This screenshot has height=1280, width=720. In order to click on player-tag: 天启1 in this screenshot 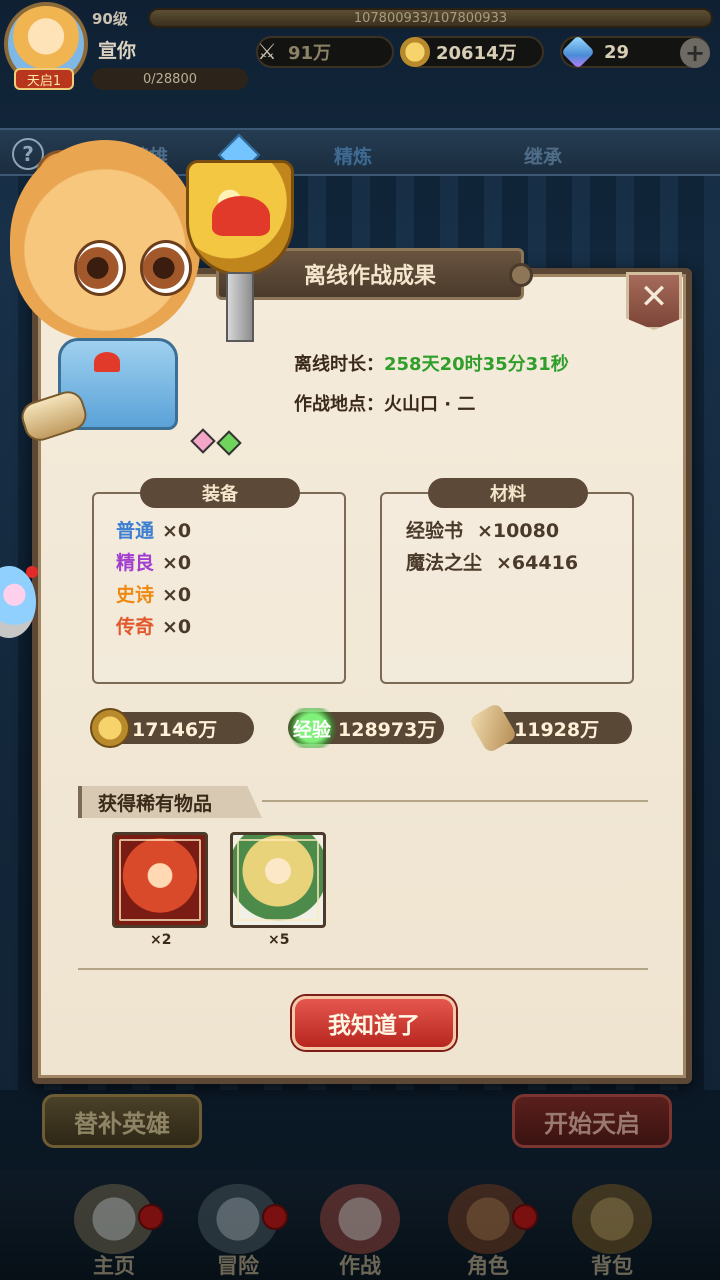, I will do `click(44, 79)`.